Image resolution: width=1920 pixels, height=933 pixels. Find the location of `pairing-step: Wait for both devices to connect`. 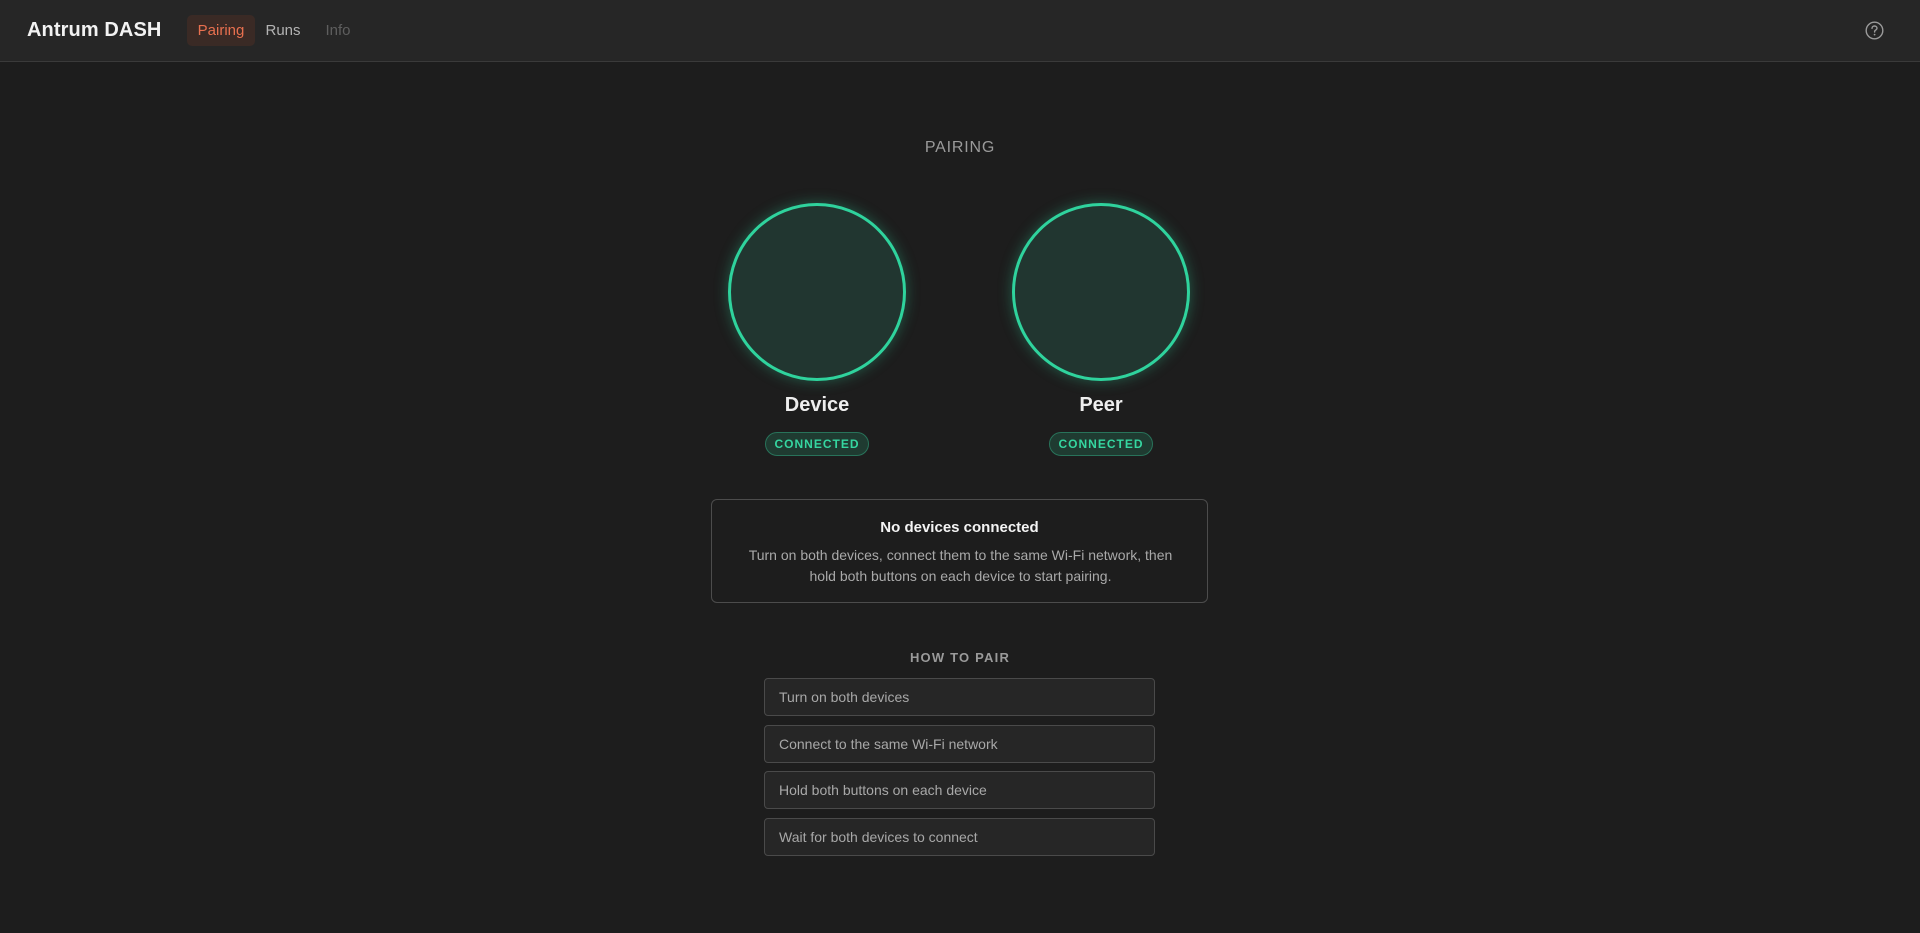

pairing-step: Wait for both devices to connect is located at coordinates (959, 837).